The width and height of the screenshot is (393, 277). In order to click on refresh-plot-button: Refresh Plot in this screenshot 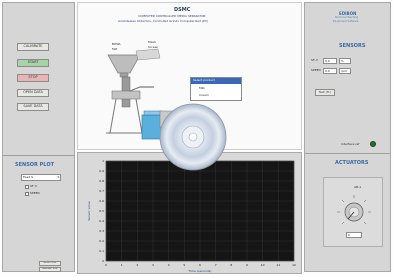, I will do `click(50, 269)`.